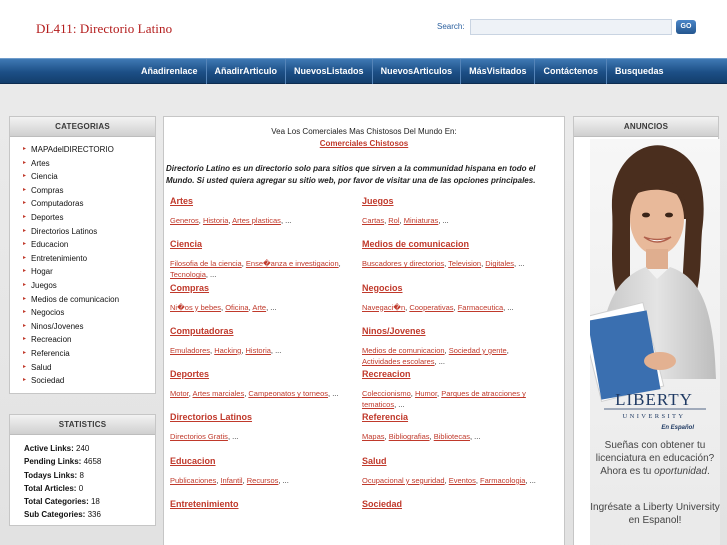 The height and width of the screenshot is (545, 727). What do you see at coordinates (571, 27) in the screenshot?
I see `search-input` at bounding box center [571, 27].